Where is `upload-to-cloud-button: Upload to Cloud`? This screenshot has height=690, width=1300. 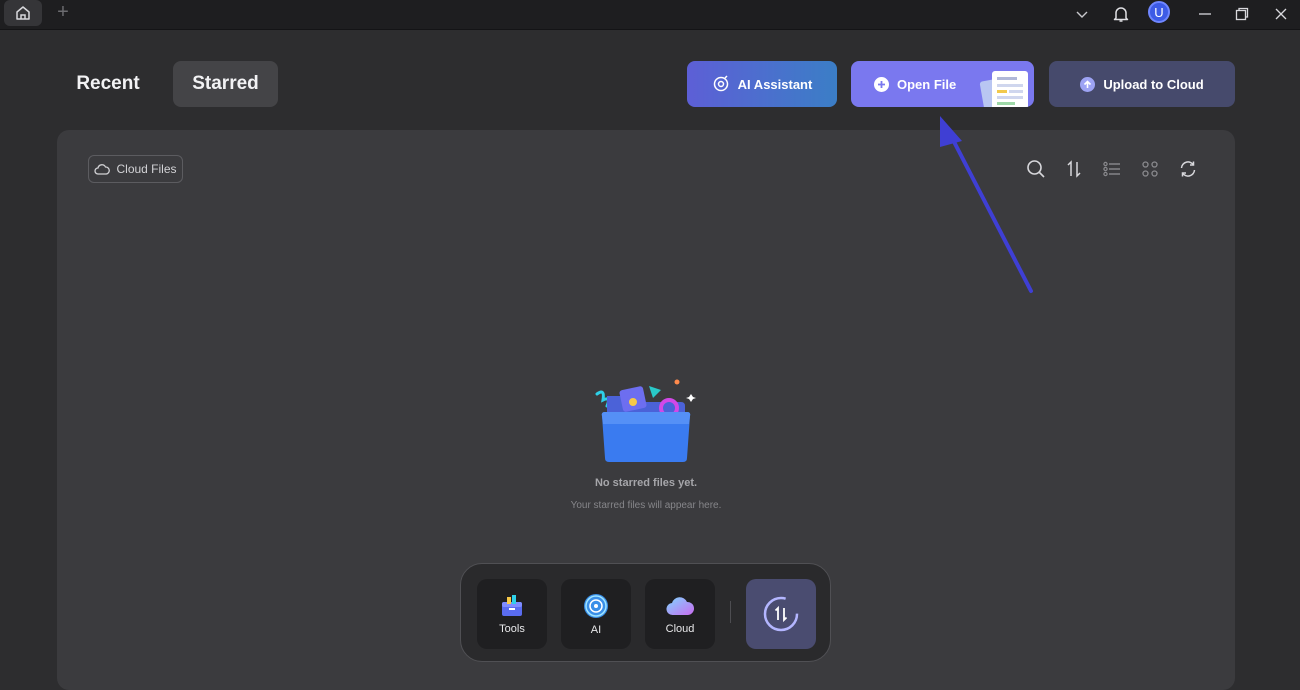 upload-to-cloud-button: Upload to Cloud is located at coordinates (1142, 84).